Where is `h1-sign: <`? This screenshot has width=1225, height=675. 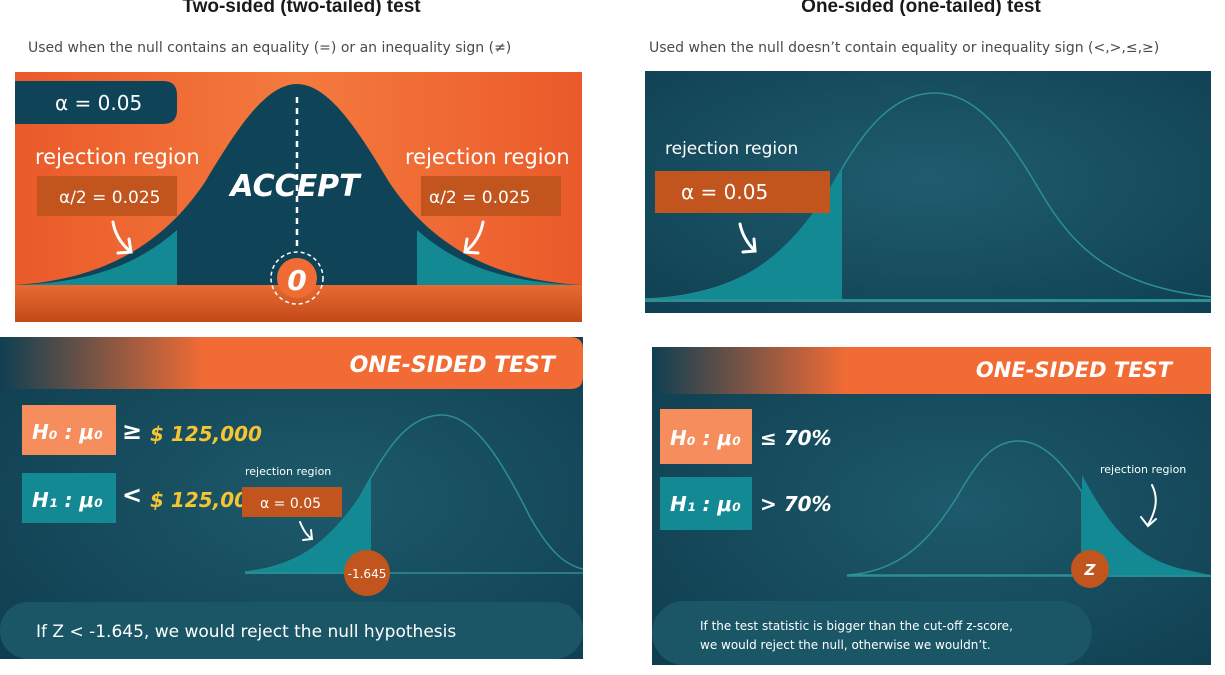
h1-sign: < is located at coordinates (132, 495).